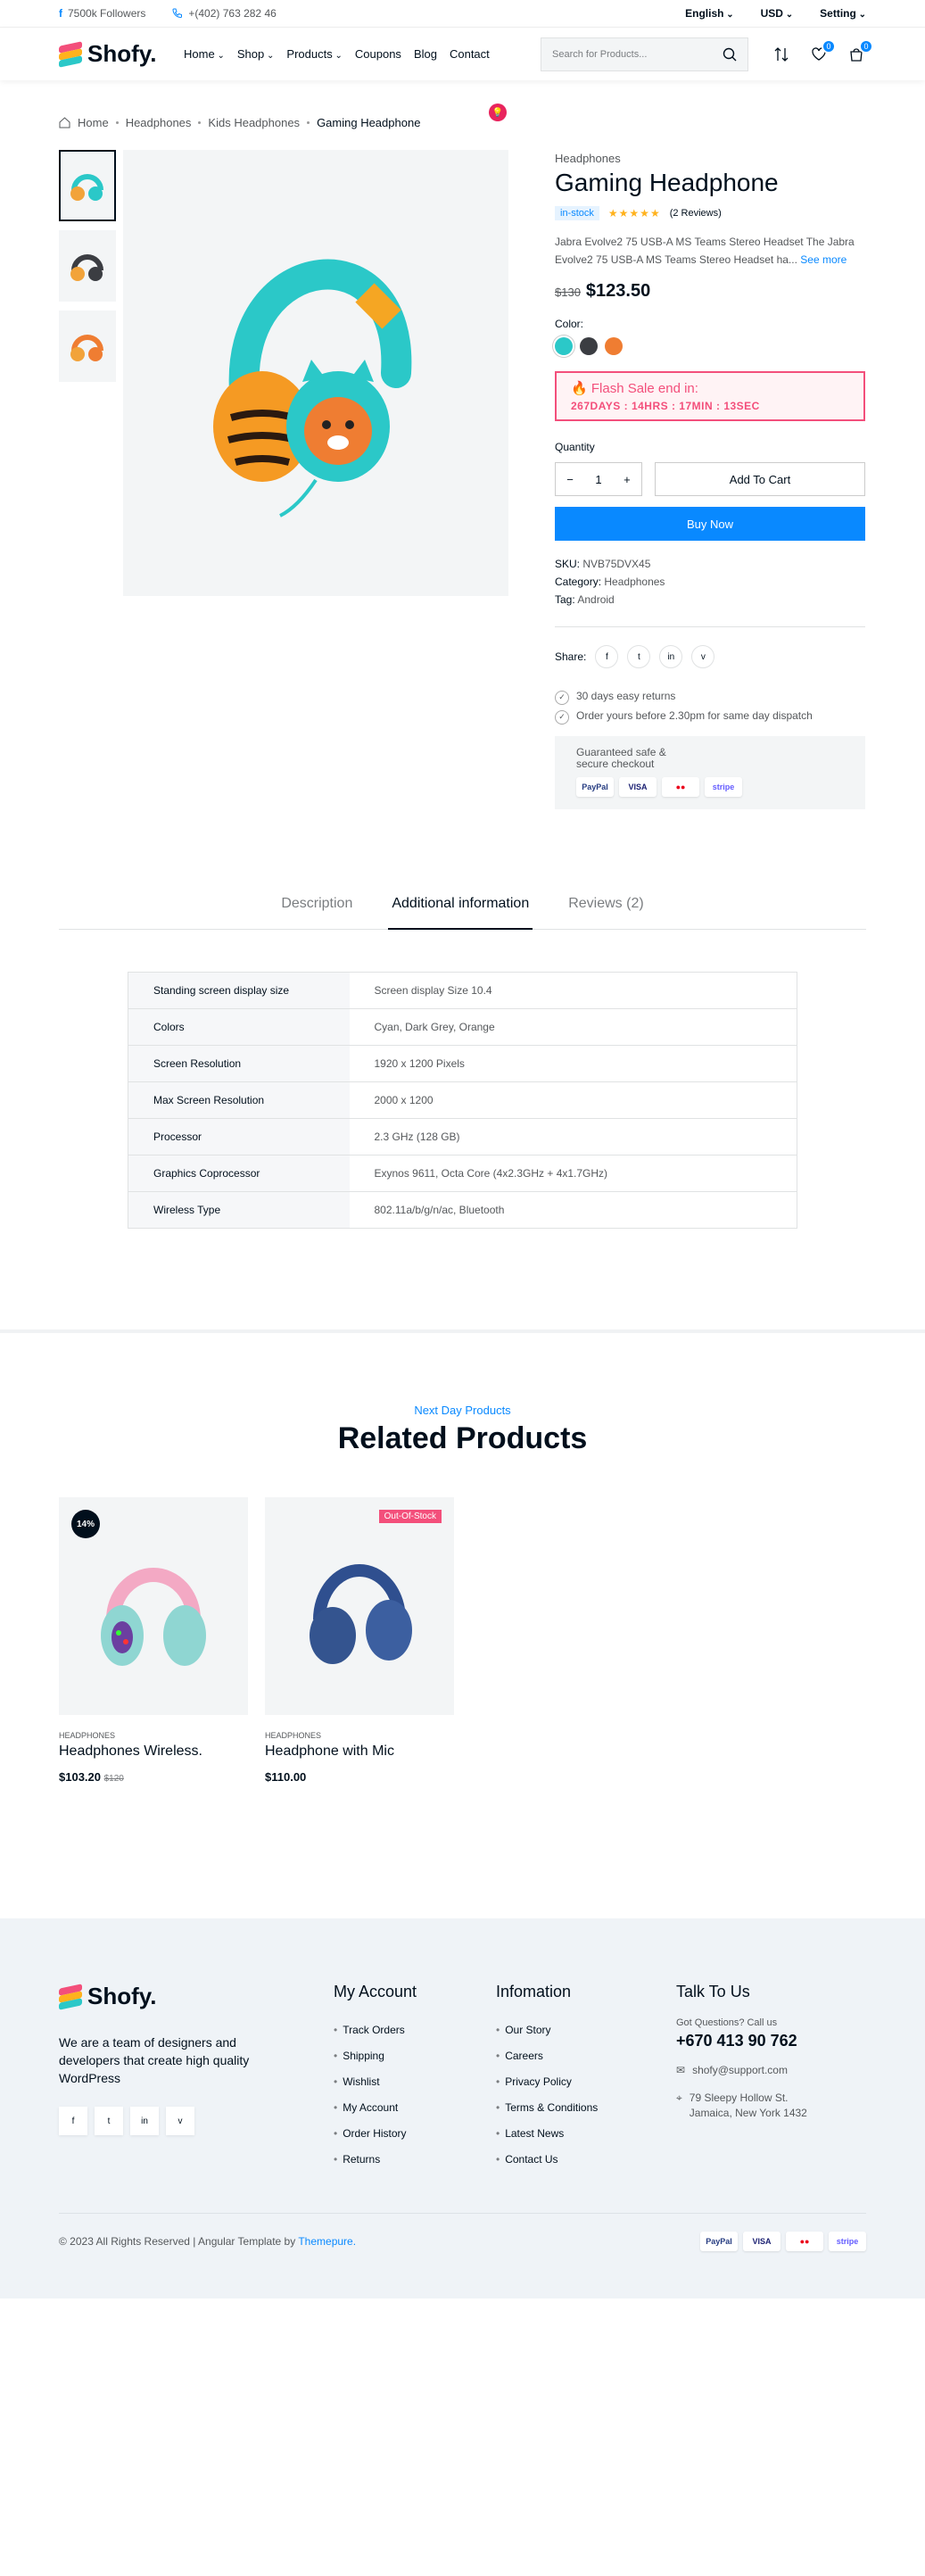 This screenshot has width=925, height=2576. Describe the element at coordinates (313, 388) in the screenshot. I see `gaming-headphone-image` at that location.